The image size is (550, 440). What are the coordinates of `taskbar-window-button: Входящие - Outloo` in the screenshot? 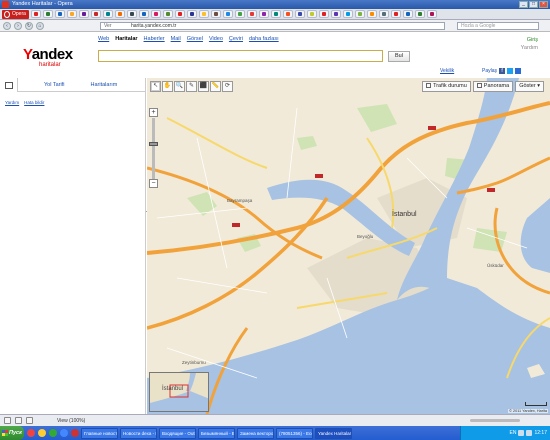 It's located at (177, 433).